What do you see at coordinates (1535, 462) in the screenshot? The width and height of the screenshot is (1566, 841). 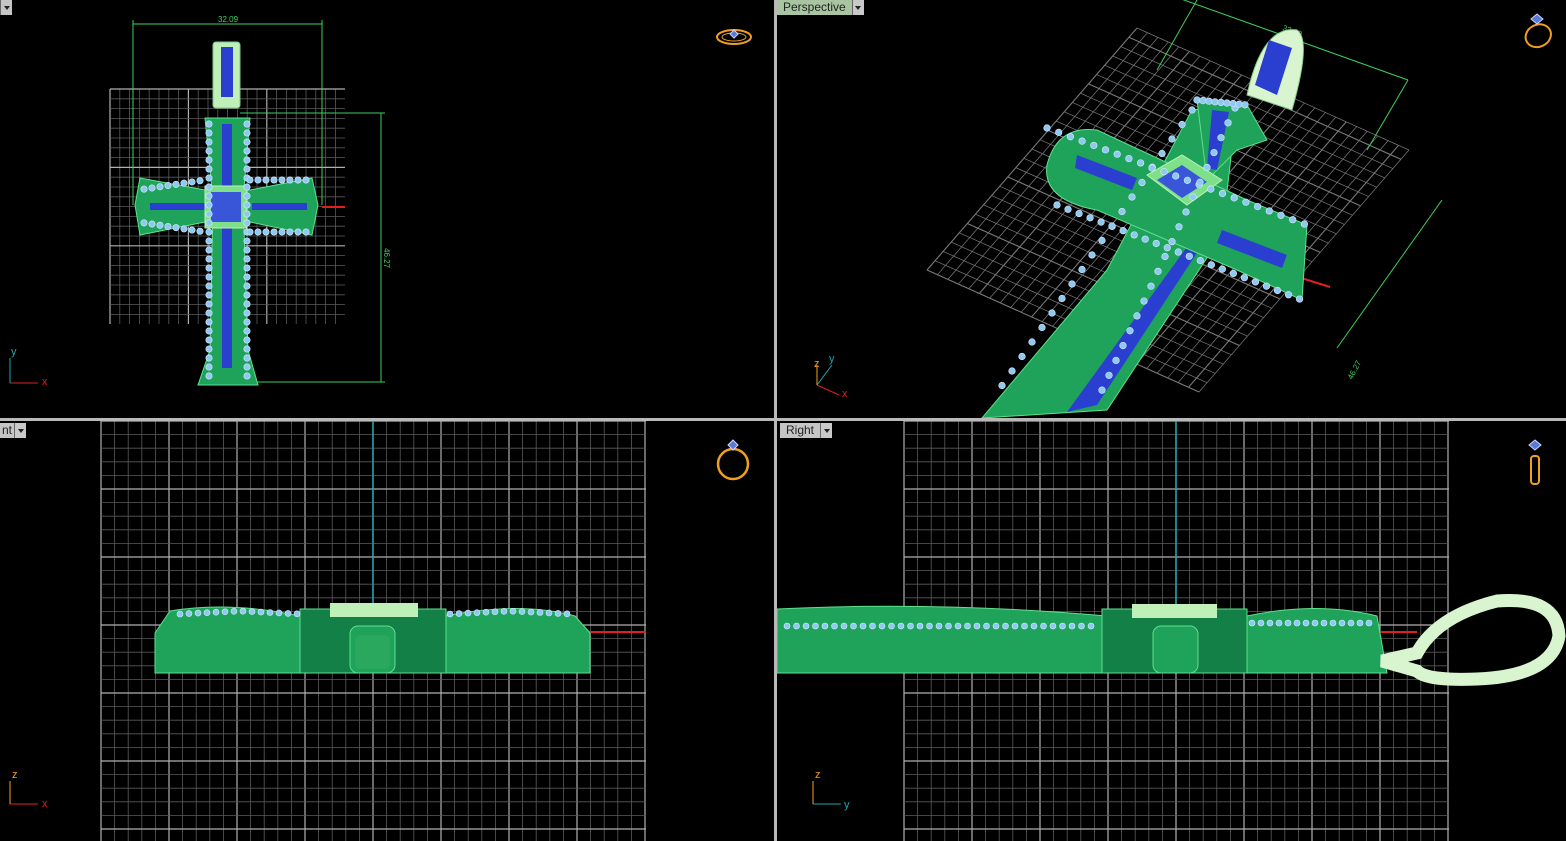 I see `ring-side-view-icon` at bounding box center [1535, 462].